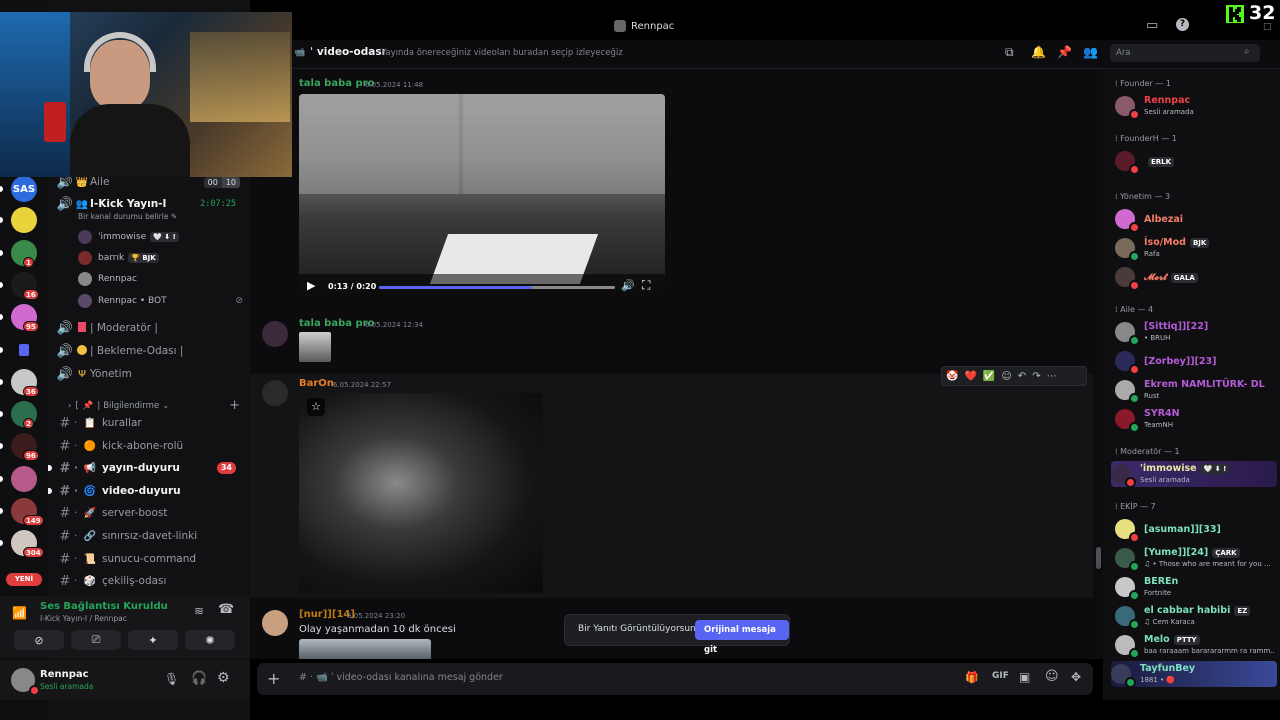 Image resolution: width=1280 pixels, height=720 pixels. Describe the element at coordinates (273, 678) in the screenshot. I see `attach-plus-icon: +` at that location.